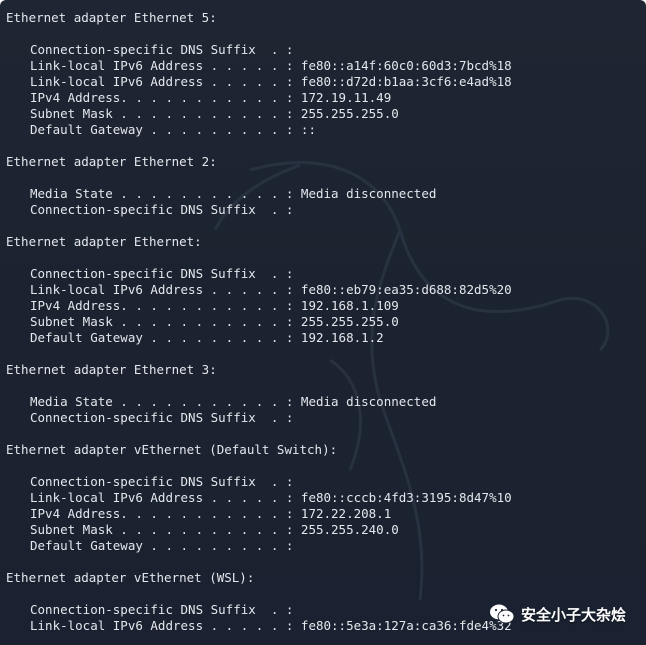  What do you see at coordinates (111, 161) in the screenshot?
I see `adapter-header: Ethernet adapter Ethernet 2:` at bounding box center [111, 161].